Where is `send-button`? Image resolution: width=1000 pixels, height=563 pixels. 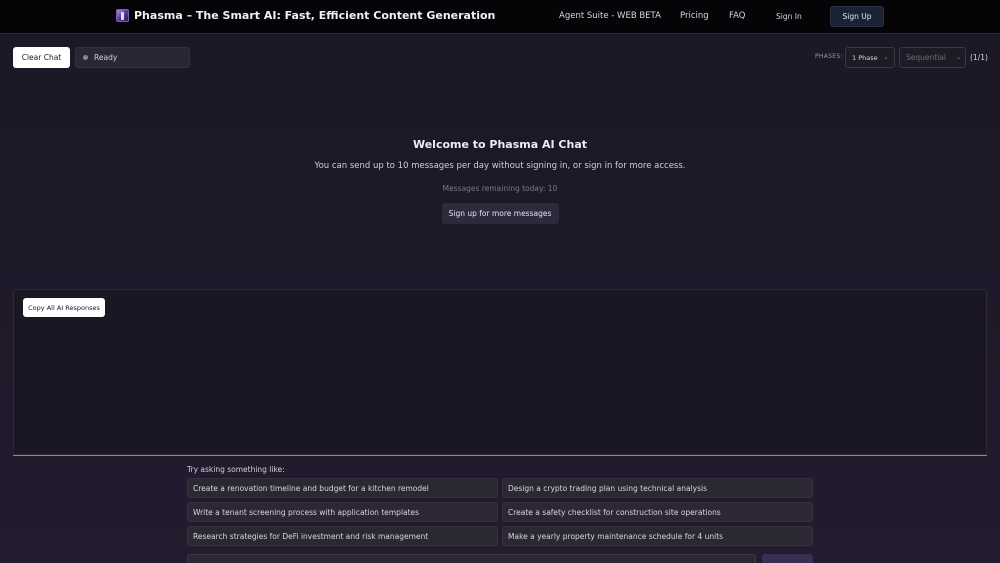
send-button is located at coordinates (787, 558).